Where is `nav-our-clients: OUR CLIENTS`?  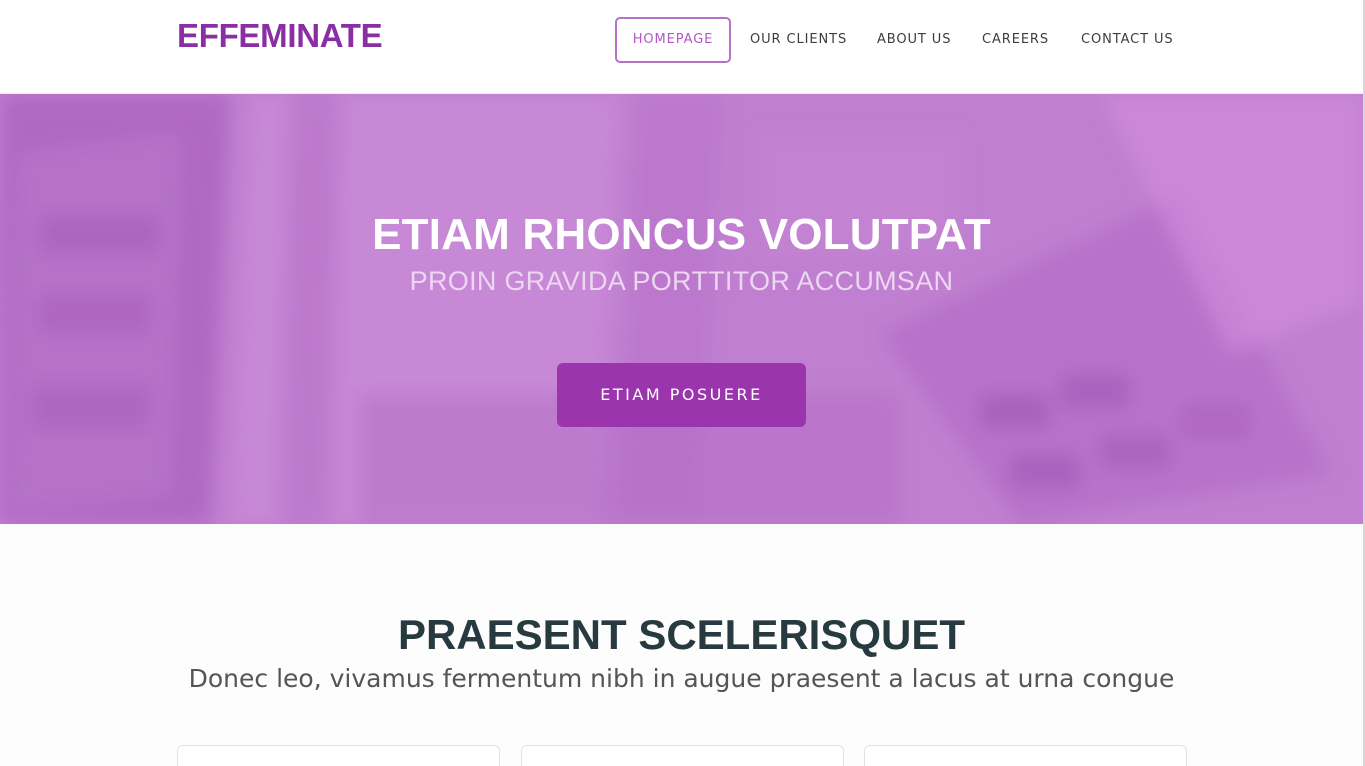 nav-our-clients: OUR CLIENTS is located at coordinates (798, 40).